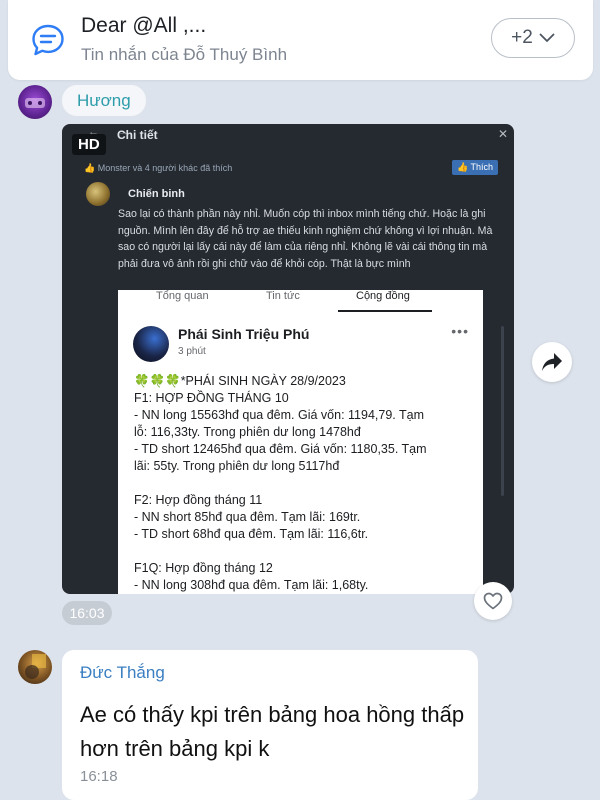 Image resolution: width=600 pixels, height=800 pixels. I want to click on fb-tab-news: Tin tức, so click(283, 296).